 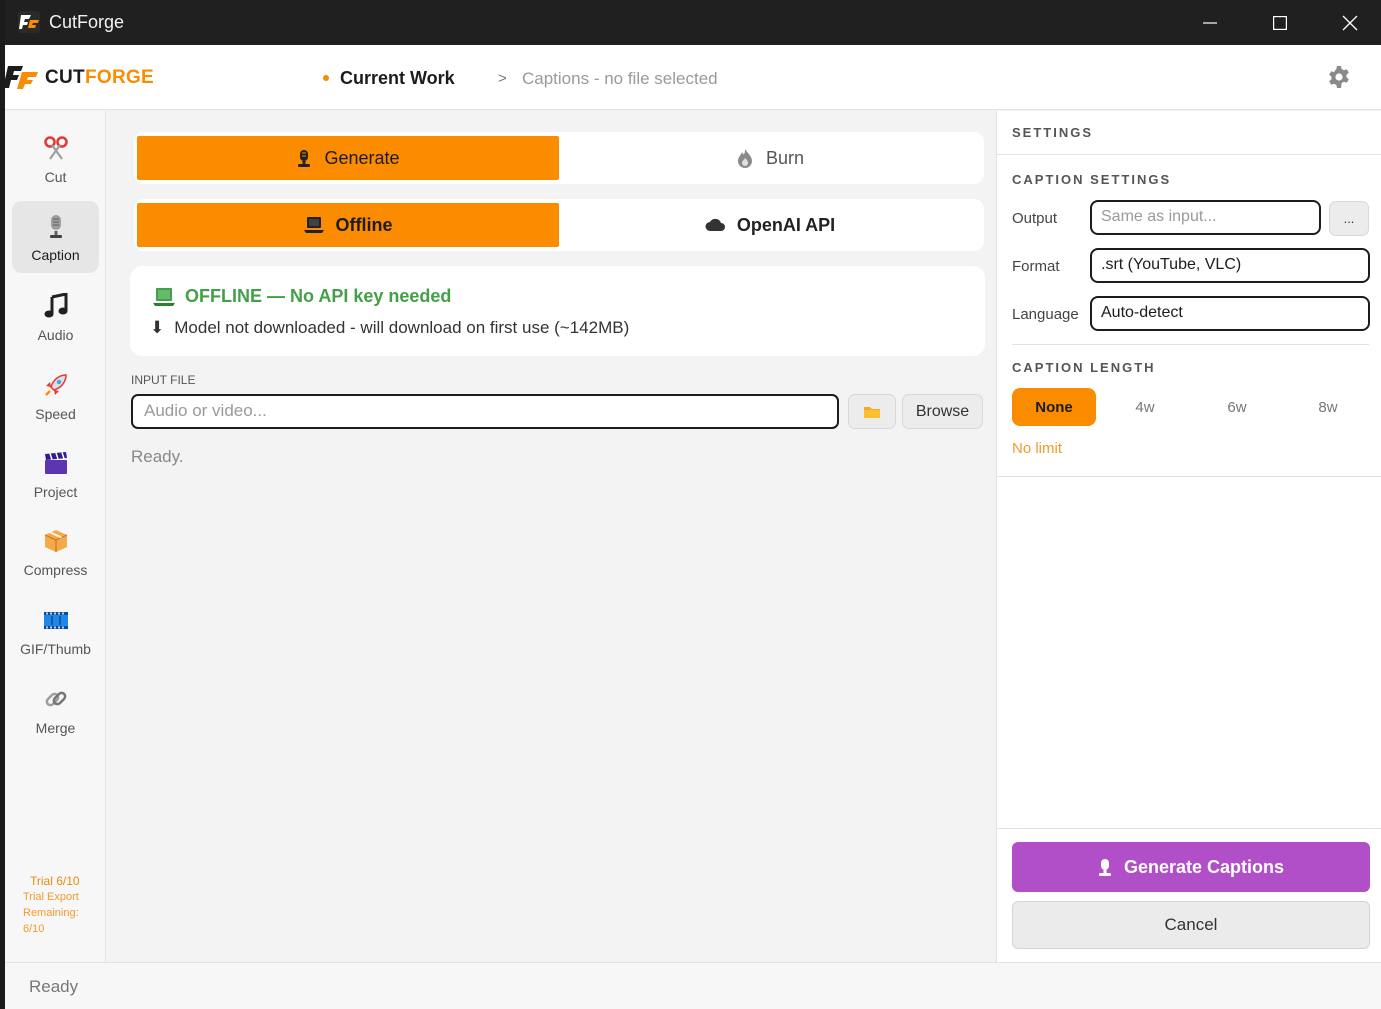 I want to click on sidebar-item-label: Merge, so click(x=55, y=728).